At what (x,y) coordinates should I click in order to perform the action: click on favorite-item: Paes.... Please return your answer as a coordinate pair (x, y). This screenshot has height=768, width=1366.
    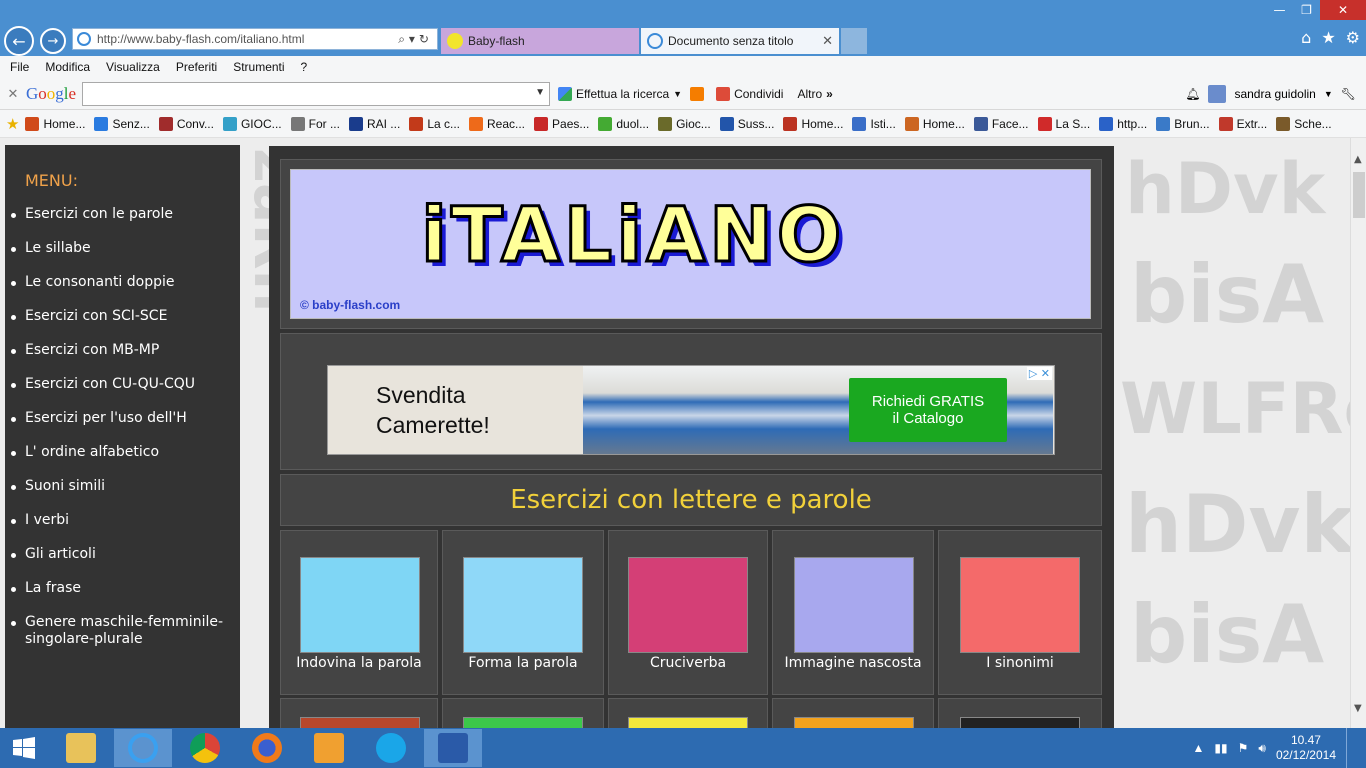
    Looking at the image, I should click on (561, 123).